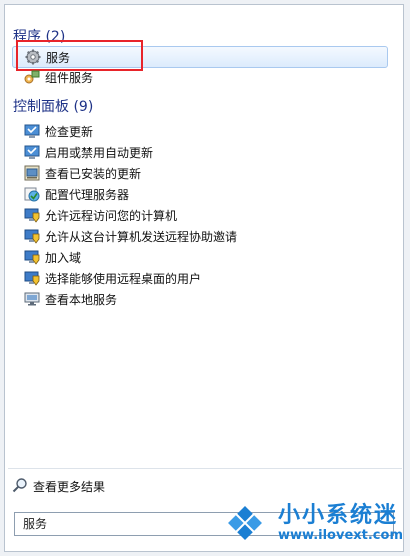 The height and width of the screenshot is (556, 410). I want to click on result-label: 允许从这台计算机发送远程协助邀请, so click(141, 236).